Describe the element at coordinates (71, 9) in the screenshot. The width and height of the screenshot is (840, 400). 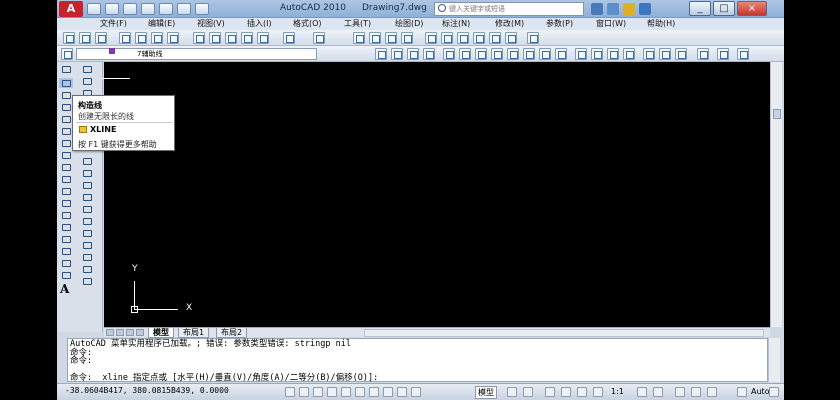
I see `autocad-logo-icon: A` at that location.